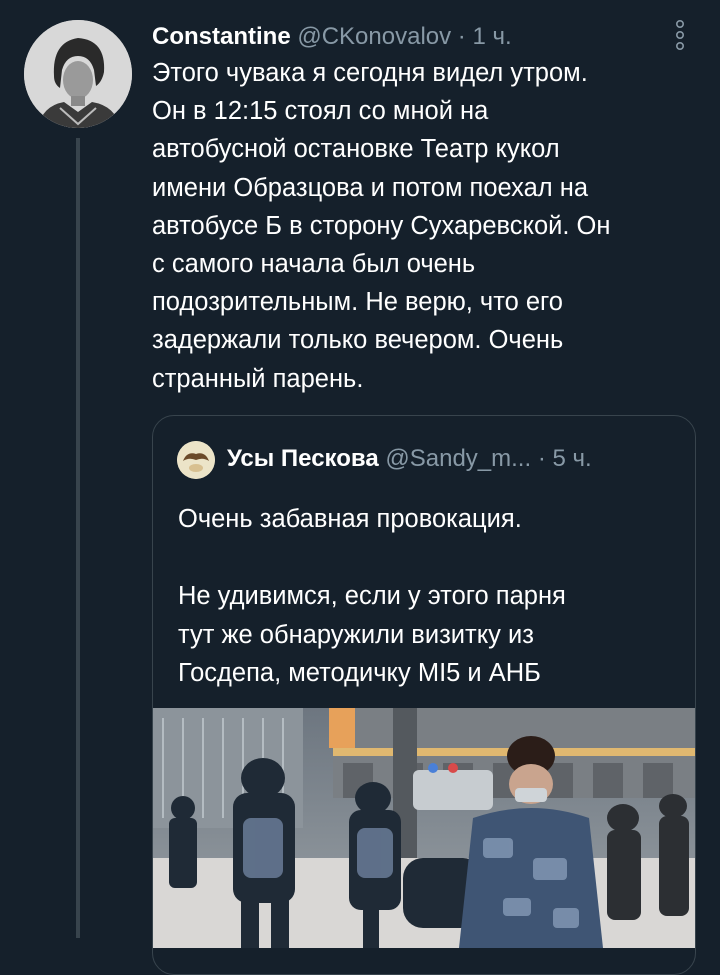  I want to click on quoted-header: Усы Пескова @Sandy_m... · 5 ч., so click(409, 459).